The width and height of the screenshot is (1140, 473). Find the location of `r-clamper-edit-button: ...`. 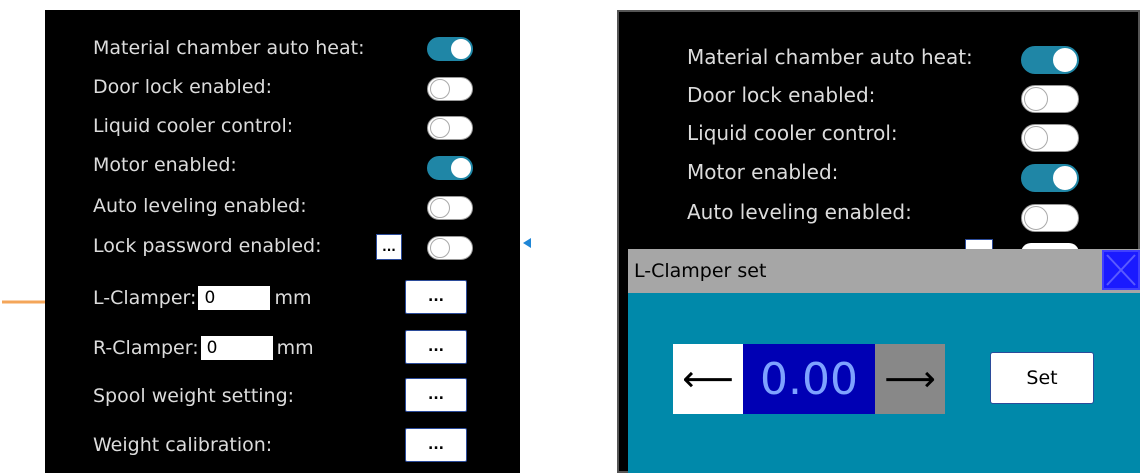

r-clamper-edit-button: ... is located at coordinates (436, 347).